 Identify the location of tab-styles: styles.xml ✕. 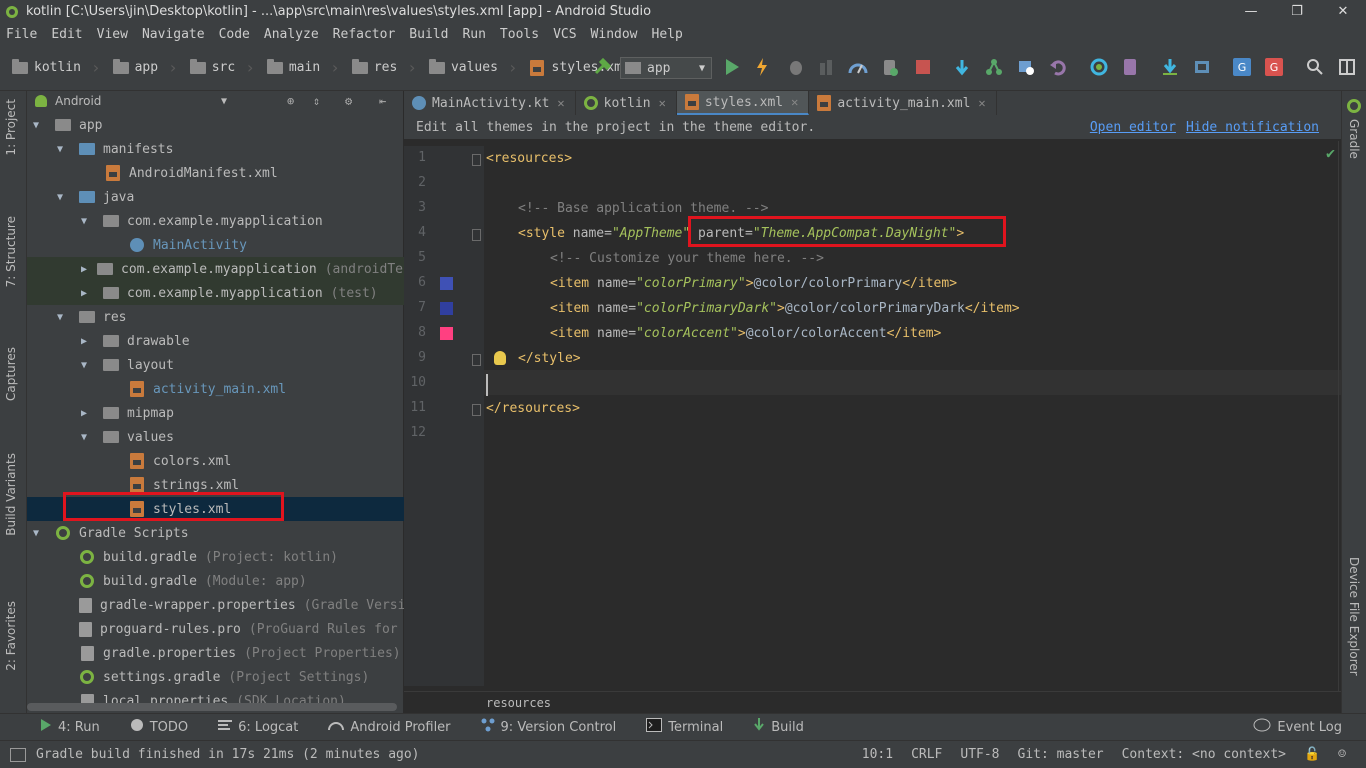
(743, 103).